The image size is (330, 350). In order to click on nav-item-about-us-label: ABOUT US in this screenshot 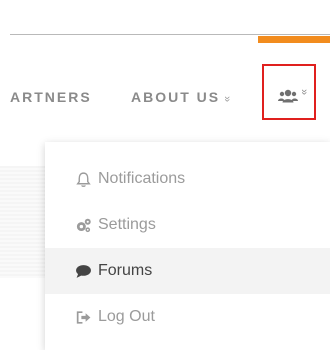, I will do `click(176, 97)`.